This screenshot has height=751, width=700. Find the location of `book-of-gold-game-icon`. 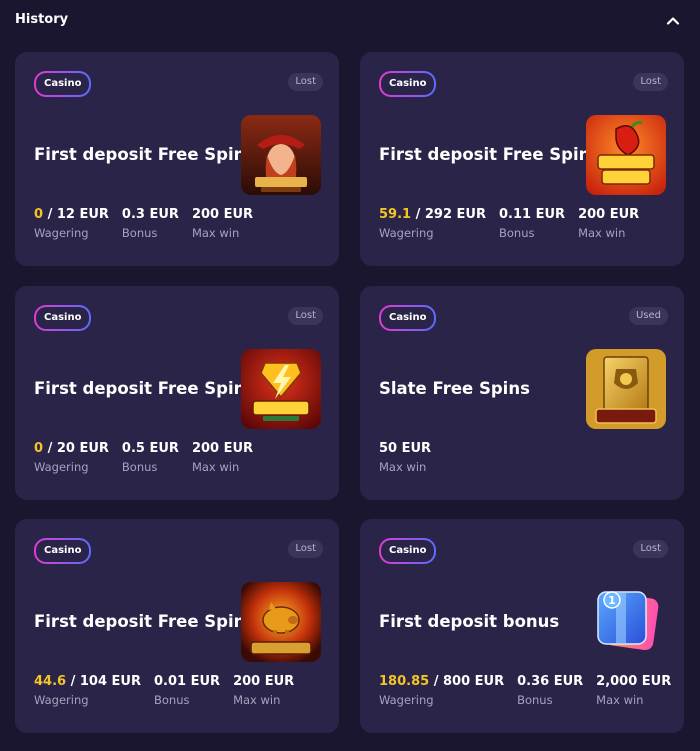

book-of-gold-game-icon is located at coordinates (626, 389).